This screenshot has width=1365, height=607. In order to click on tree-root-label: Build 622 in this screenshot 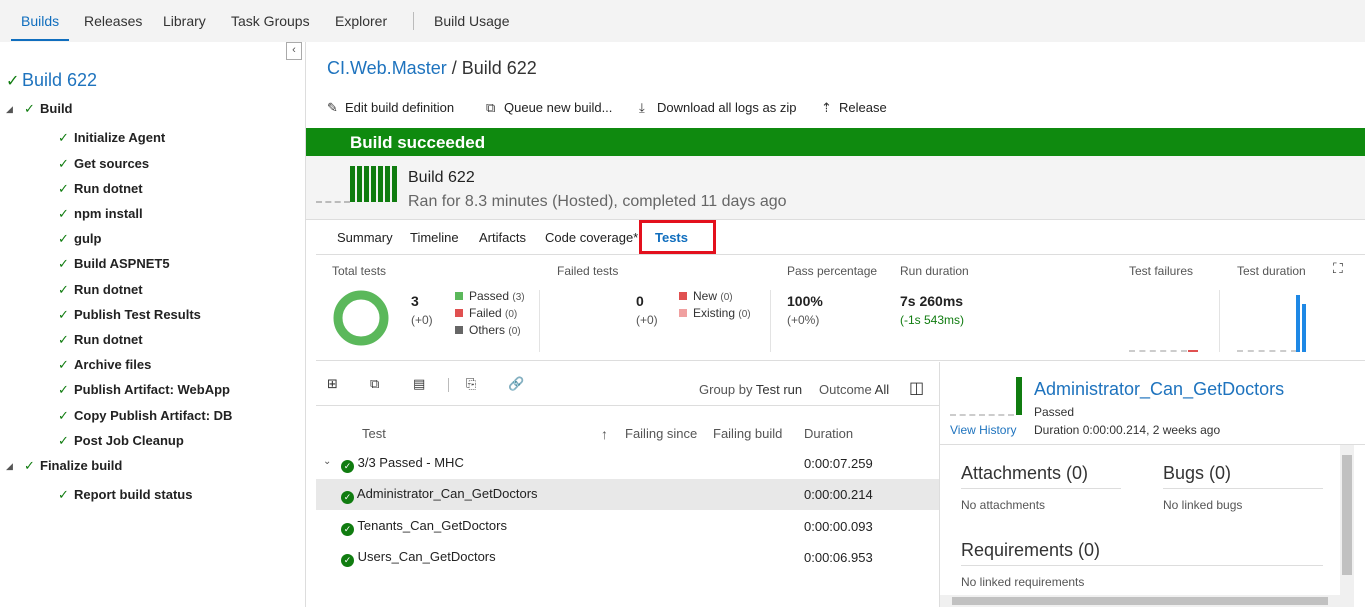, I will do `click(60, 80)`.